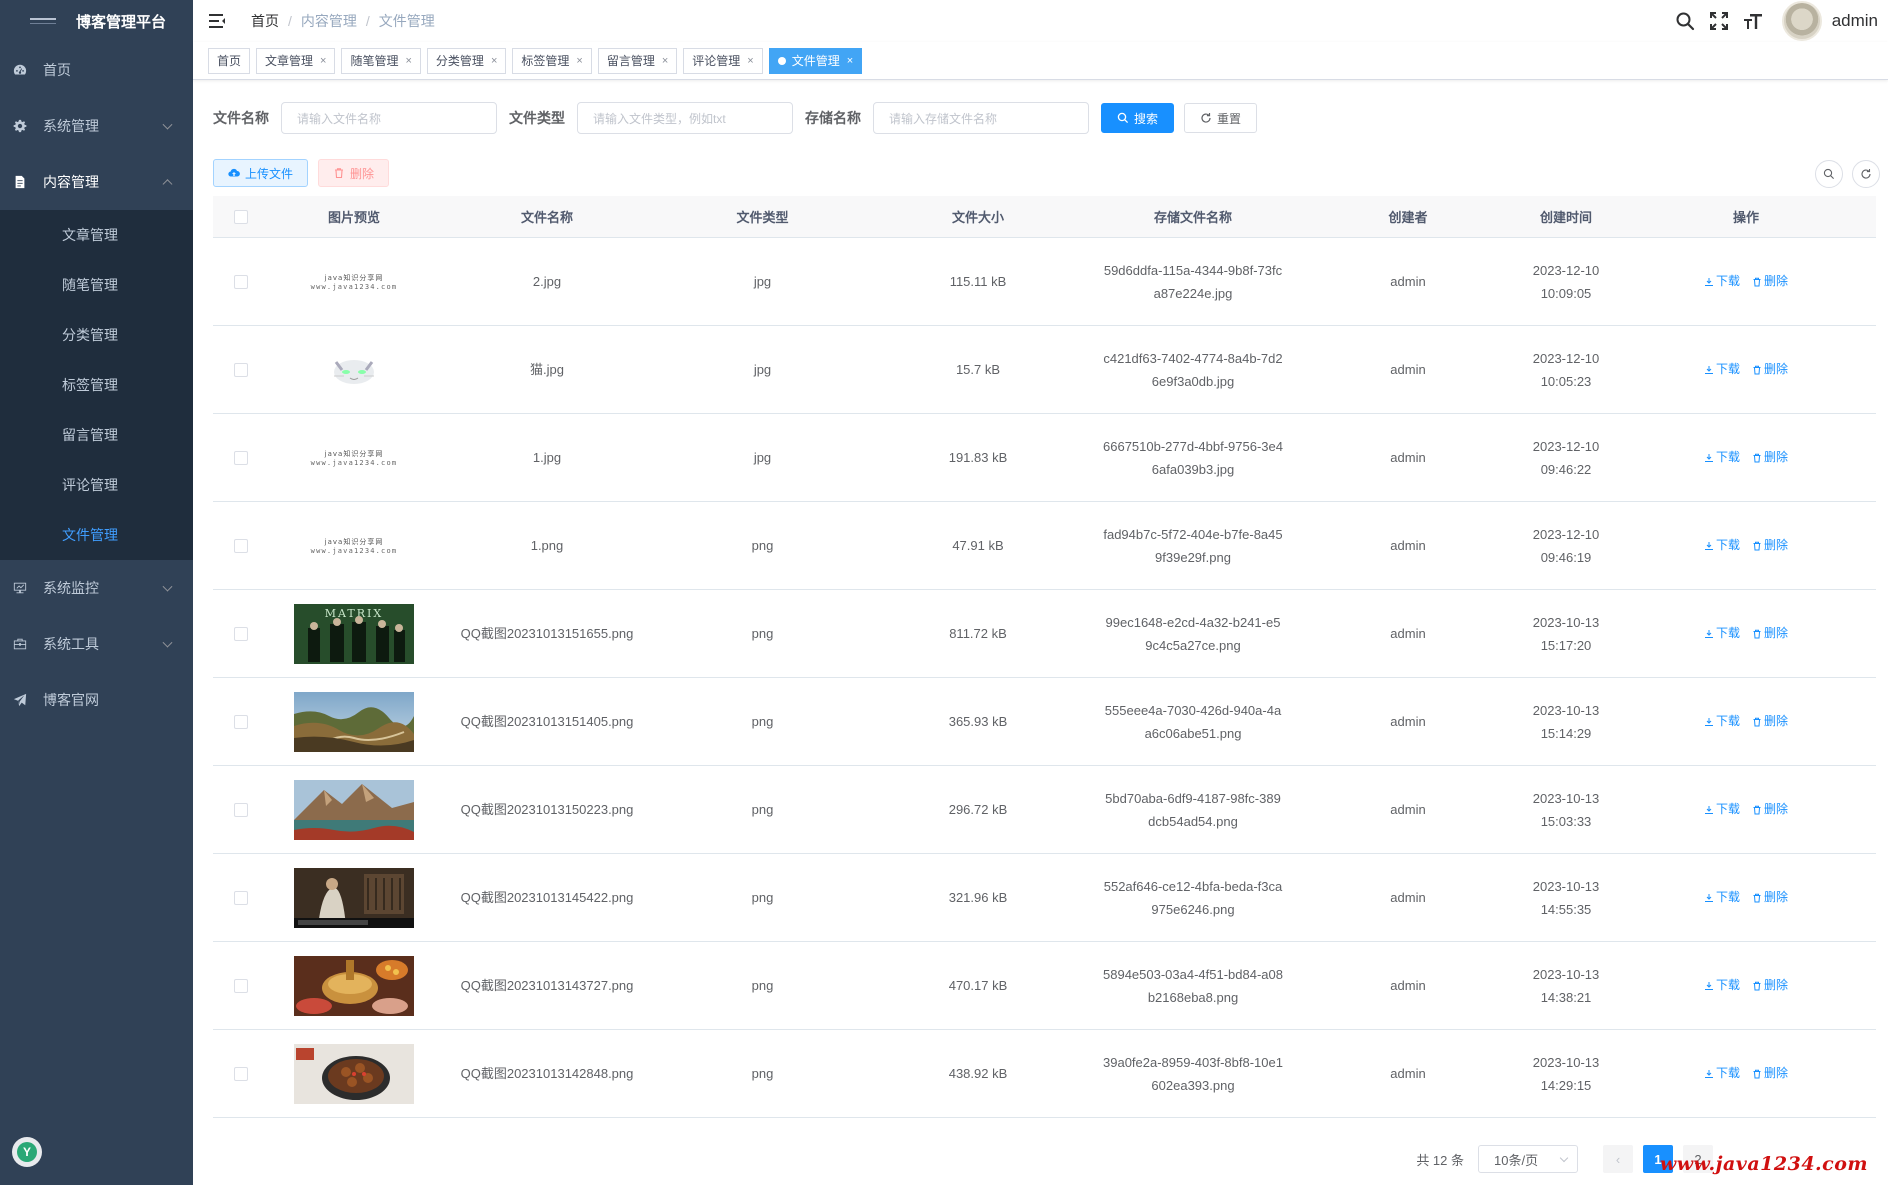 Image resolution: width=1888 pixels, height=1185 pixels. Describe the element at coordinates (229, 60) in the screenshot. I see `tab-0: 首页` at that location.